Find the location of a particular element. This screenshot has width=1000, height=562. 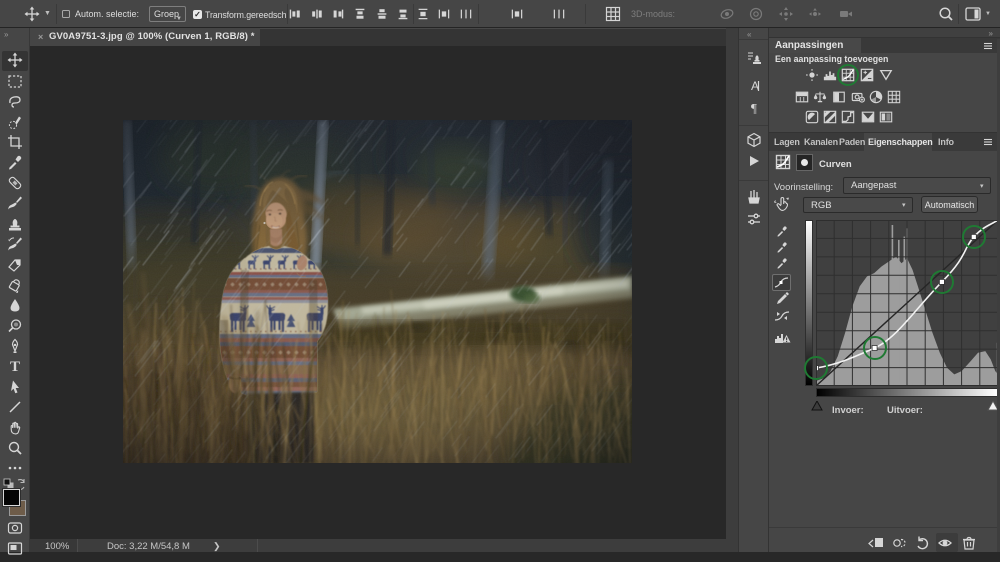

svg-text: T is located at coordinates (15, 366).